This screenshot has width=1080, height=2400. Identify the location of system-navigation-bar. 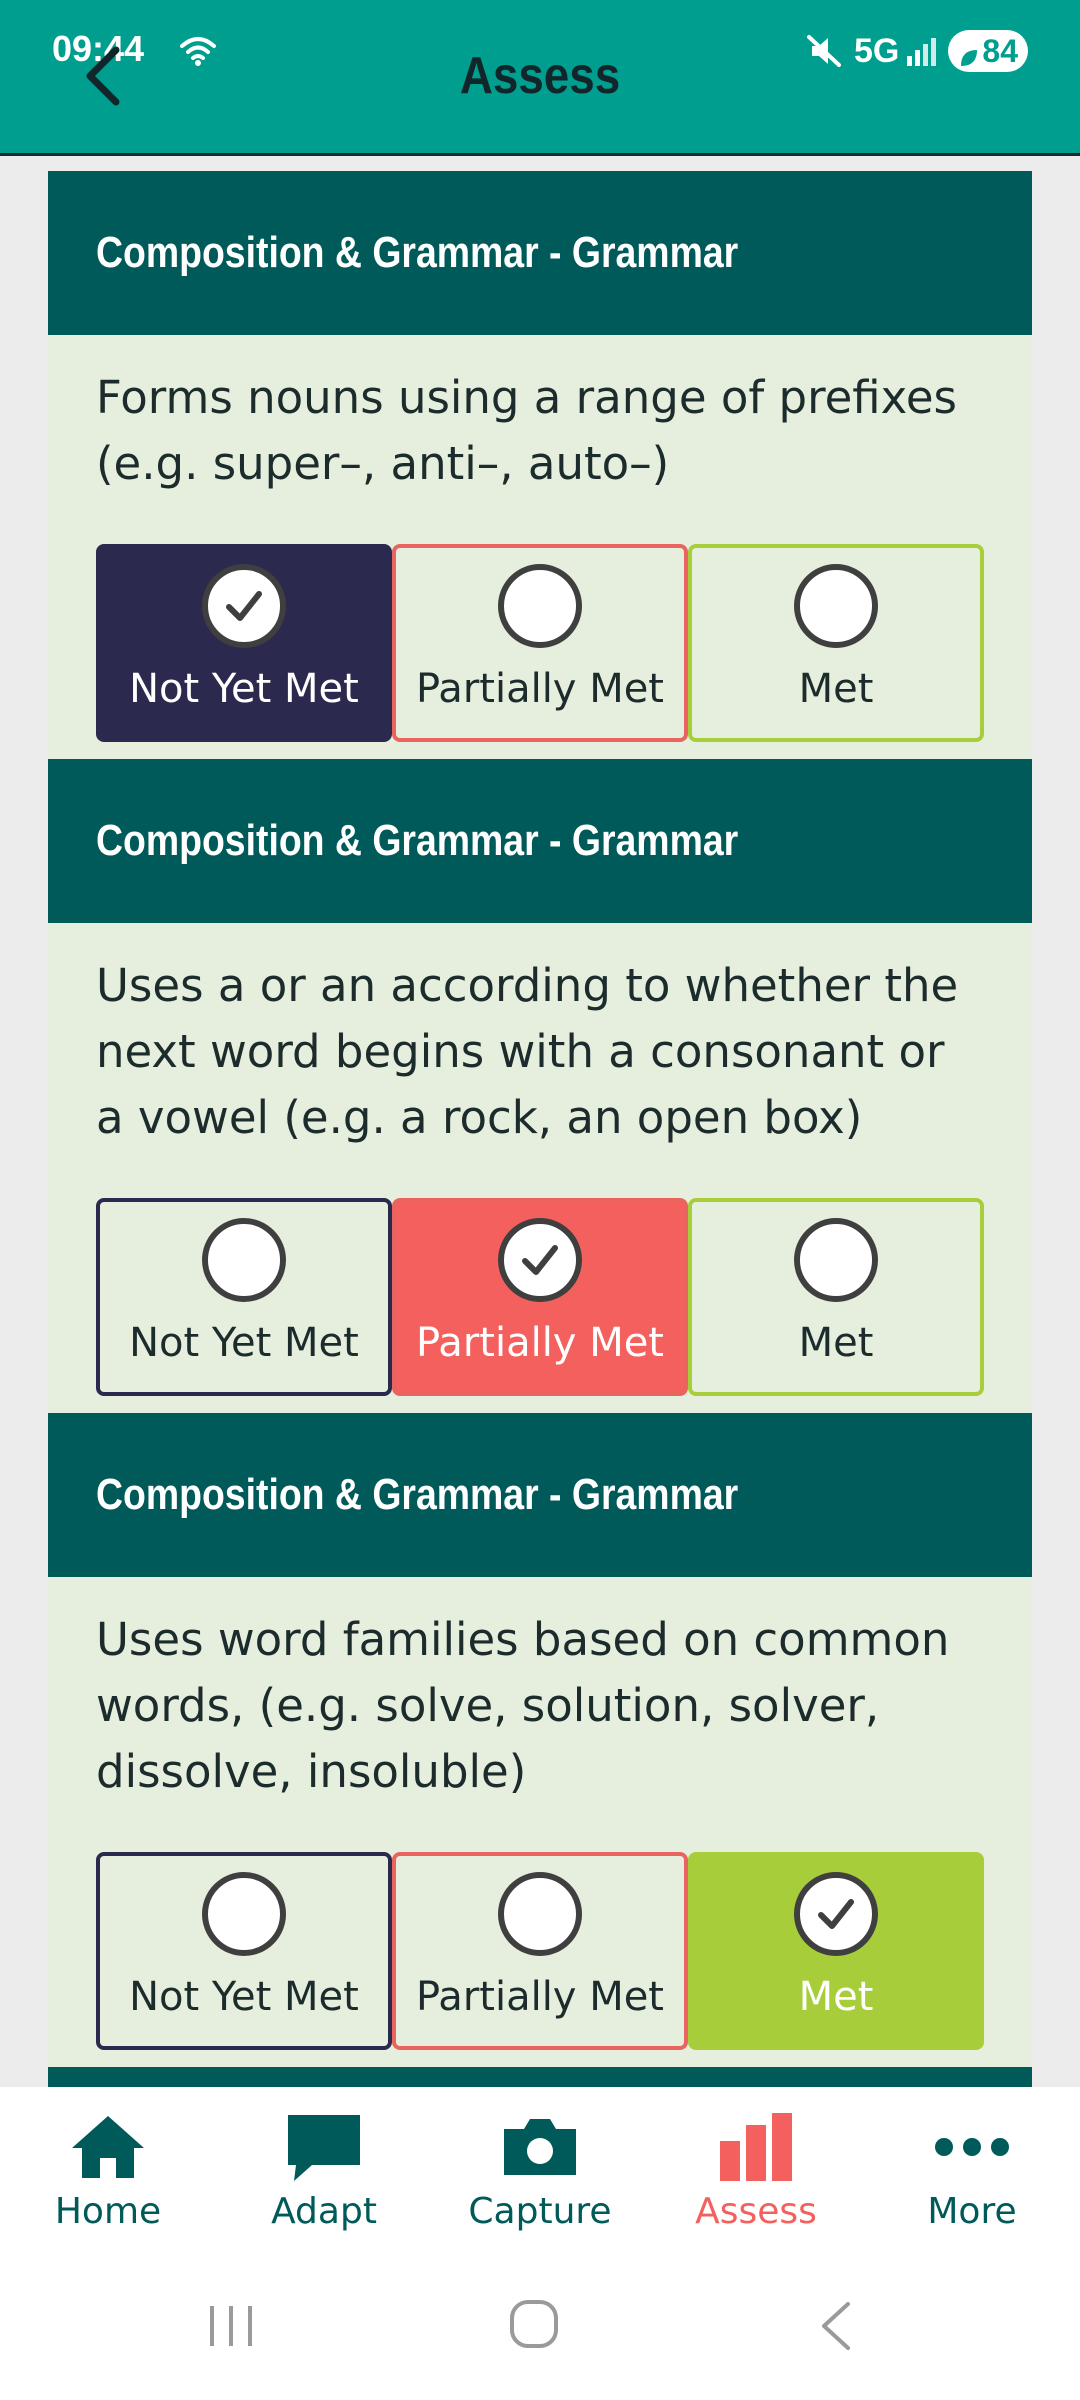
(540, 2326).